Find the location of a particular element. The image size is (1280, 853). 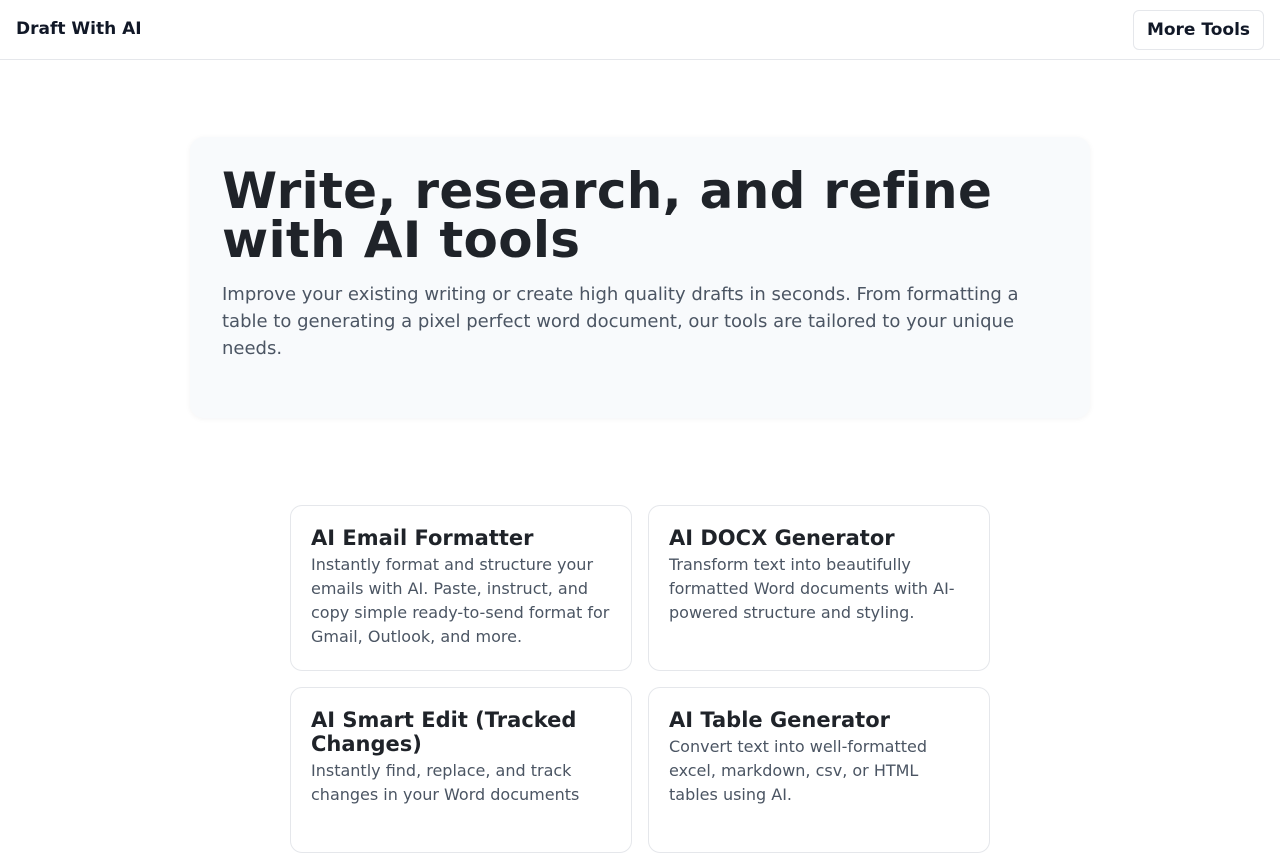

tool-card-title: AI Email Formatter is located at coordinates (422, 538).